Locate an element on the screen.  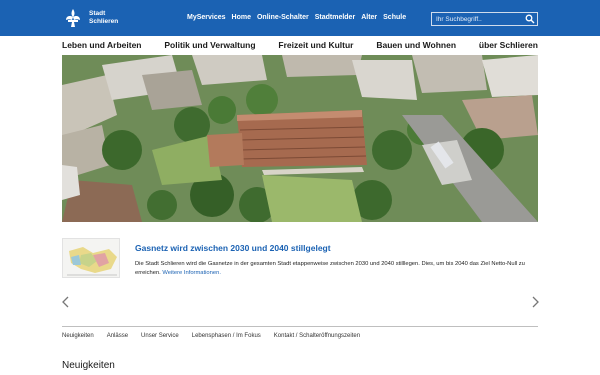
search-box is located at coordinates (484, 19).